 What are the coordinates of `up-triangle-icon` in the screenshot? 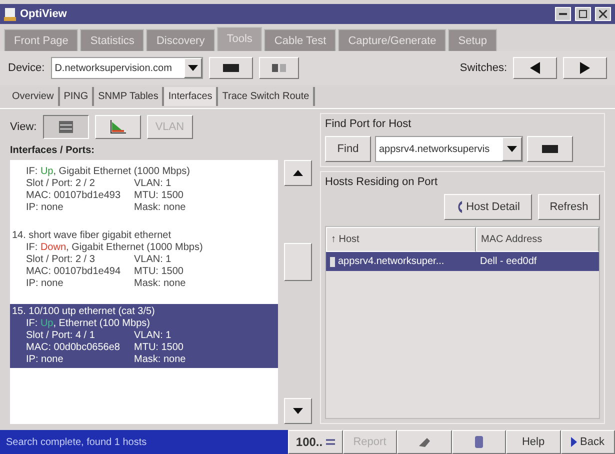 It's located at (298, 173).